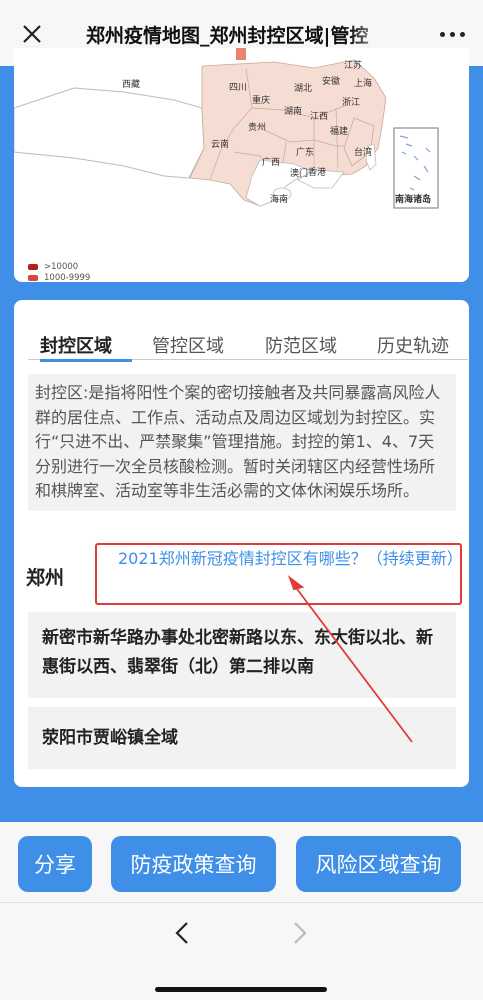 The height and width of the screenshot is (1000, 483). Describe the element at coordinates (241, 989) in the screenshot. I see `home-indicator` at that location.